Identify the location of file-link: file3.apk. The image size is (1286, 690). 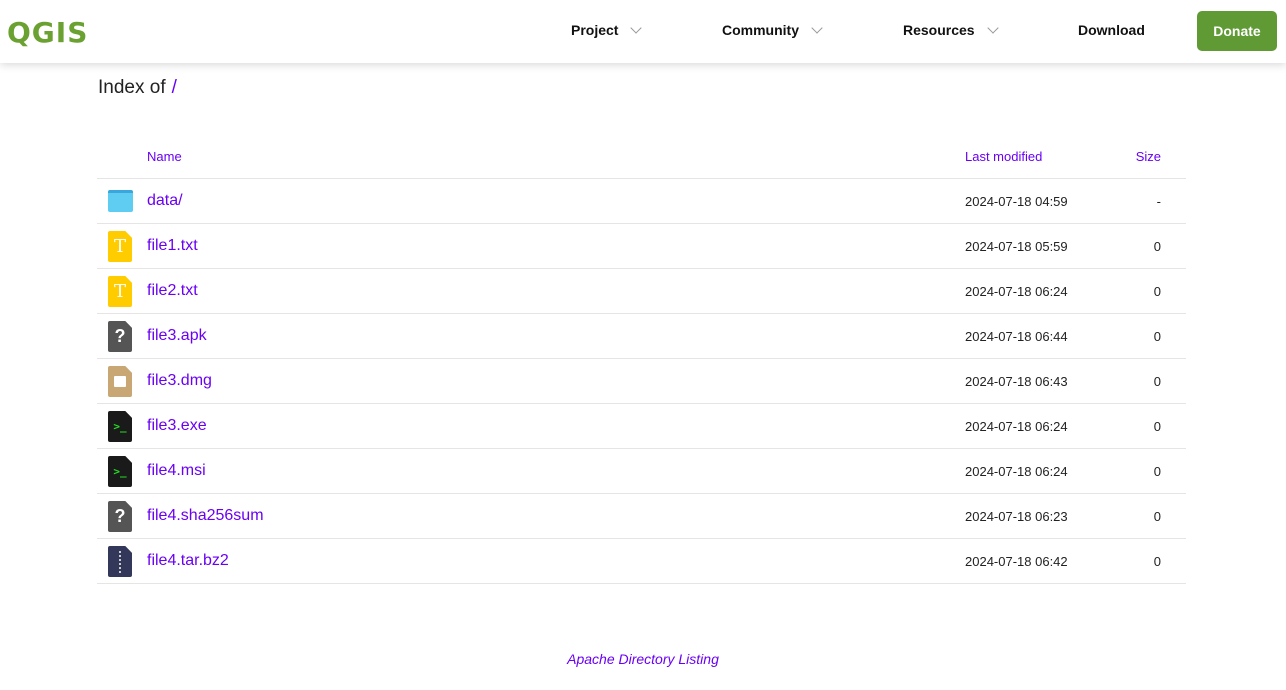
(177, 336).